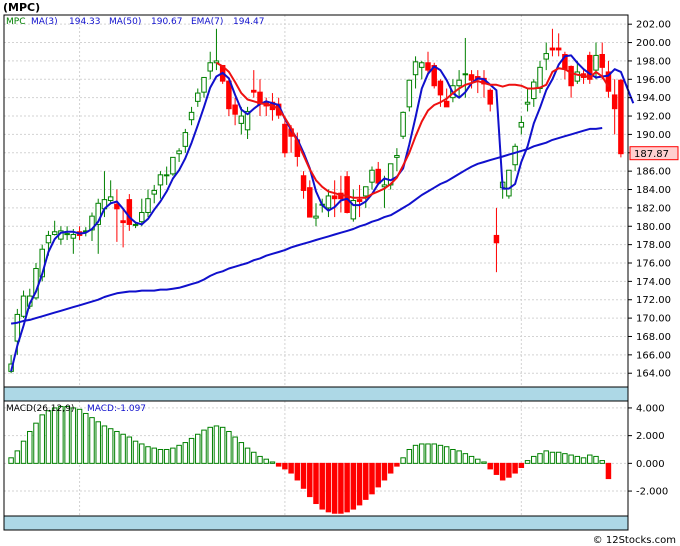 The height and width of the screenshot is (546, 680). What do you see at coordinates (653, 374) in the screenshot?
I see `price-tick-label: 164.00` at bounding box center [653, 374].